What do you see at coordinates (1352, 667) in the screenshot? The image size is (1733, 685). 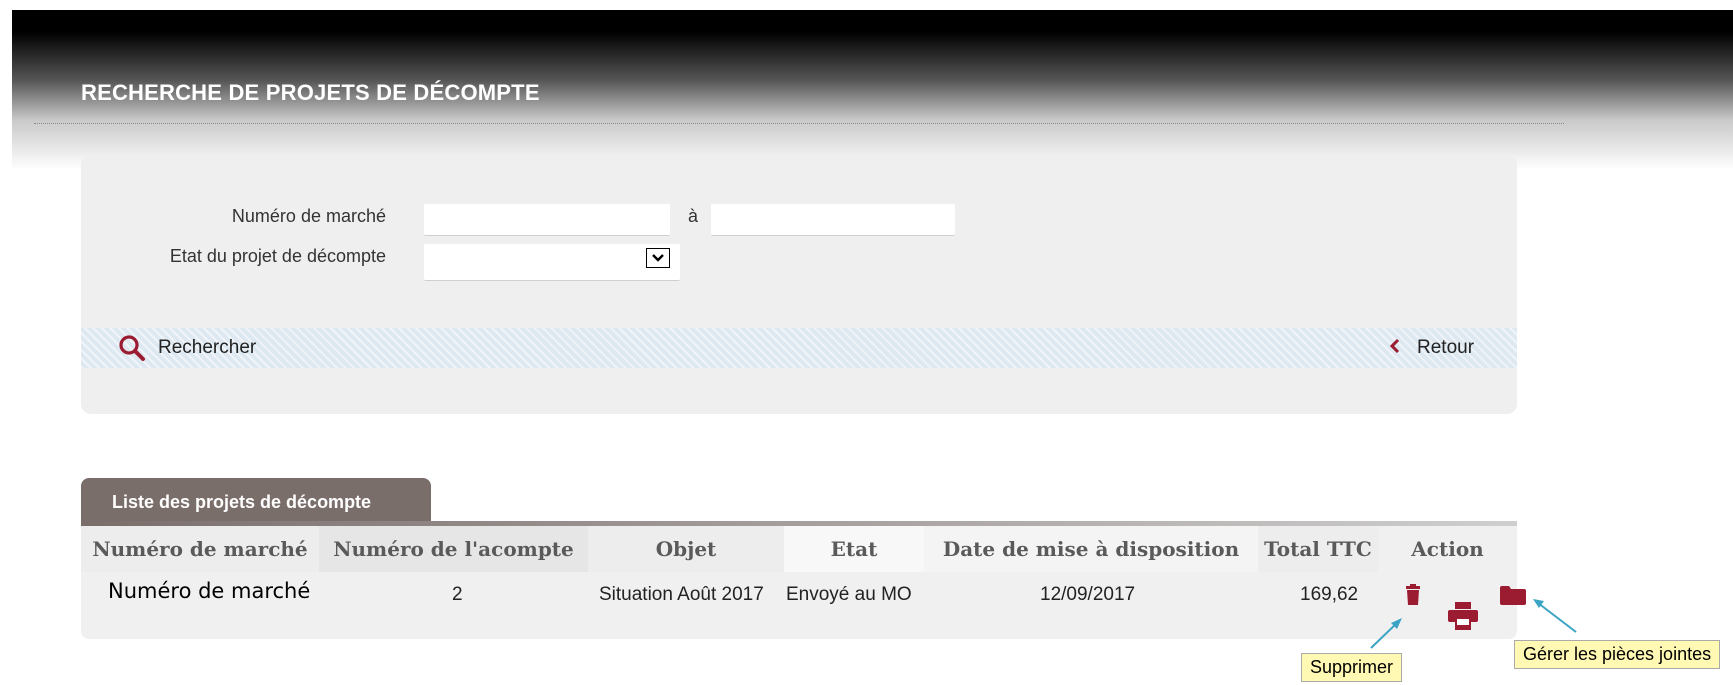 I see `tooltip-supprimer: Supprimer` at bounding box center [1352, 667].